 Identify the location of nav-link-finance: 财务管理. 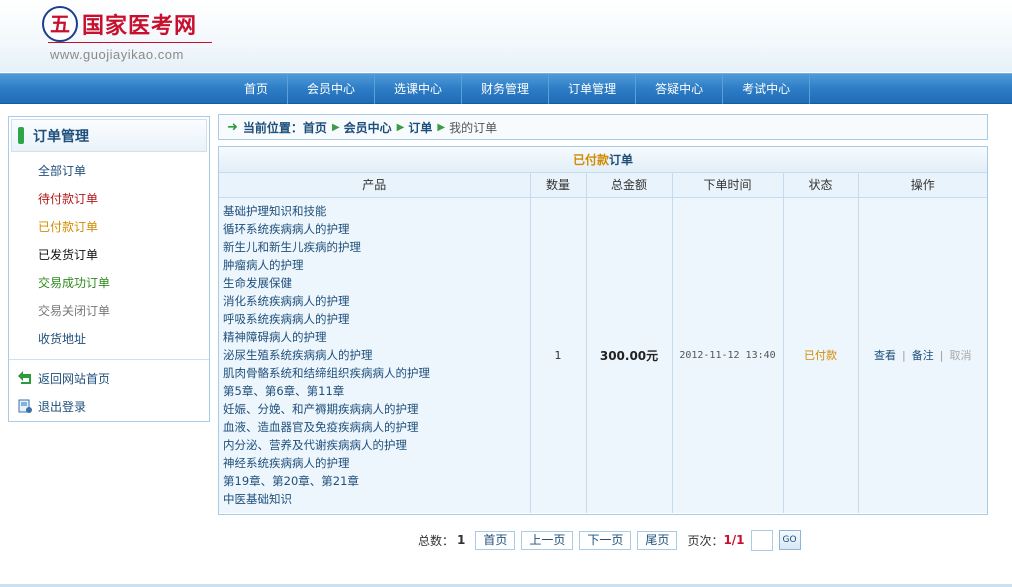
(505, 89).